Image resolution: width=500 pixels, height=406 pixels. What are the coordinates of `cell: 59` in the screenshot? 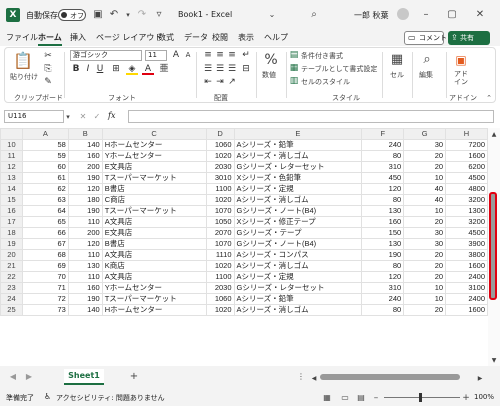 It's located at (45, 156).